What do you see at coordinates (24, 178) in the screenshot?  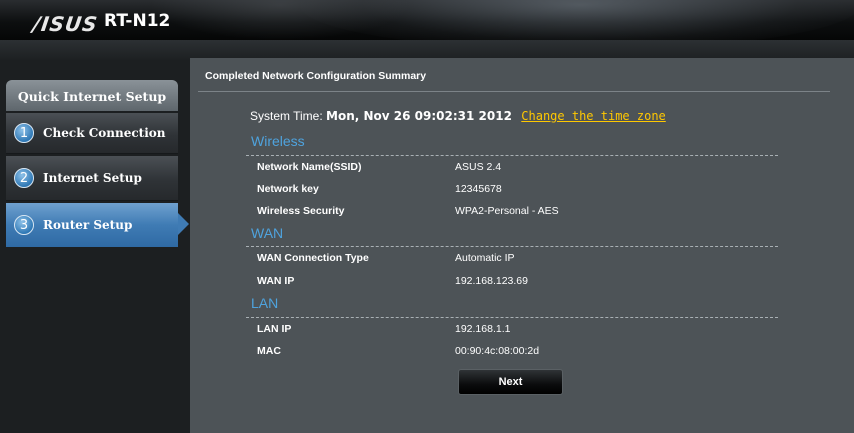 I see `step-2-number-icon: 2` at bounding box center [24, 178].